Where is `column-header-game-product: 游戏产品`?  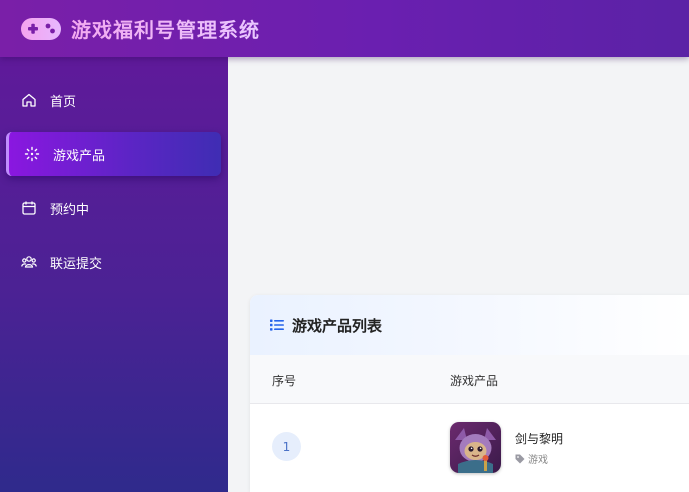 column-header-game-product: 游戏产品 is located at coordinates (474, 381).